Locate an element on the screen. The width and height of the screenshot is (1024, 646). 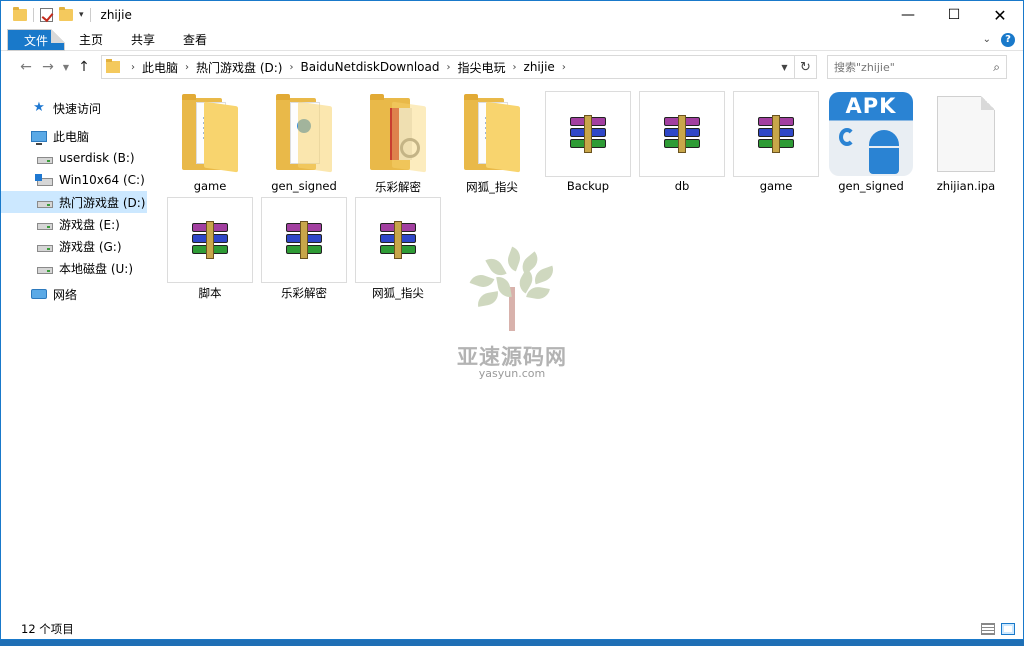
file-item: db is located at coordinates (682, 143).